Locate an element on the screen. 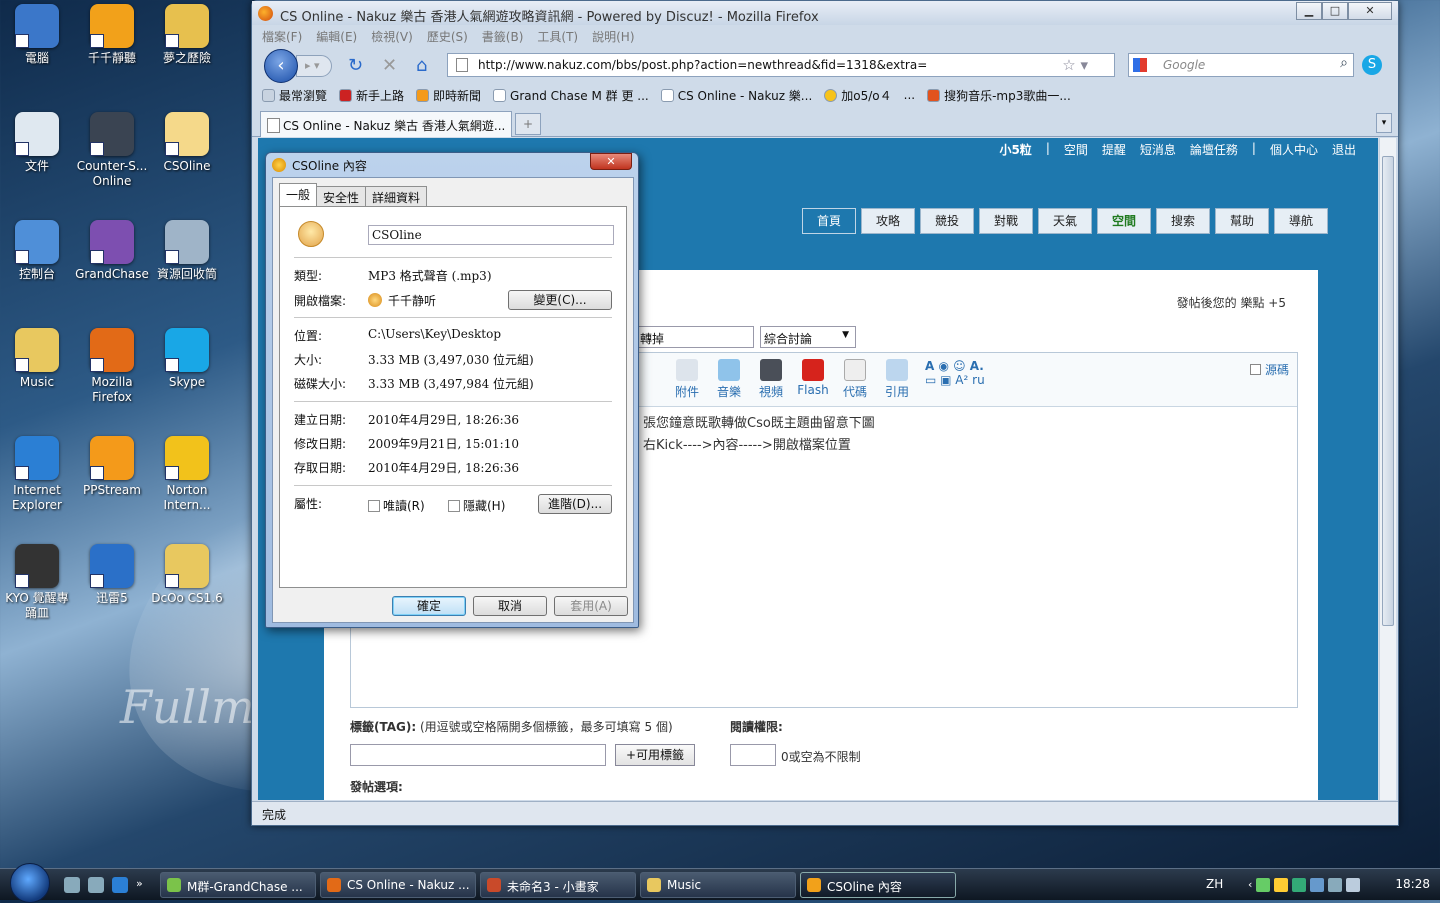 Image resolution: width=1440 pixels, height=903 pixels. tab-list-button: ▾ is located at coordinates (1384, 123).